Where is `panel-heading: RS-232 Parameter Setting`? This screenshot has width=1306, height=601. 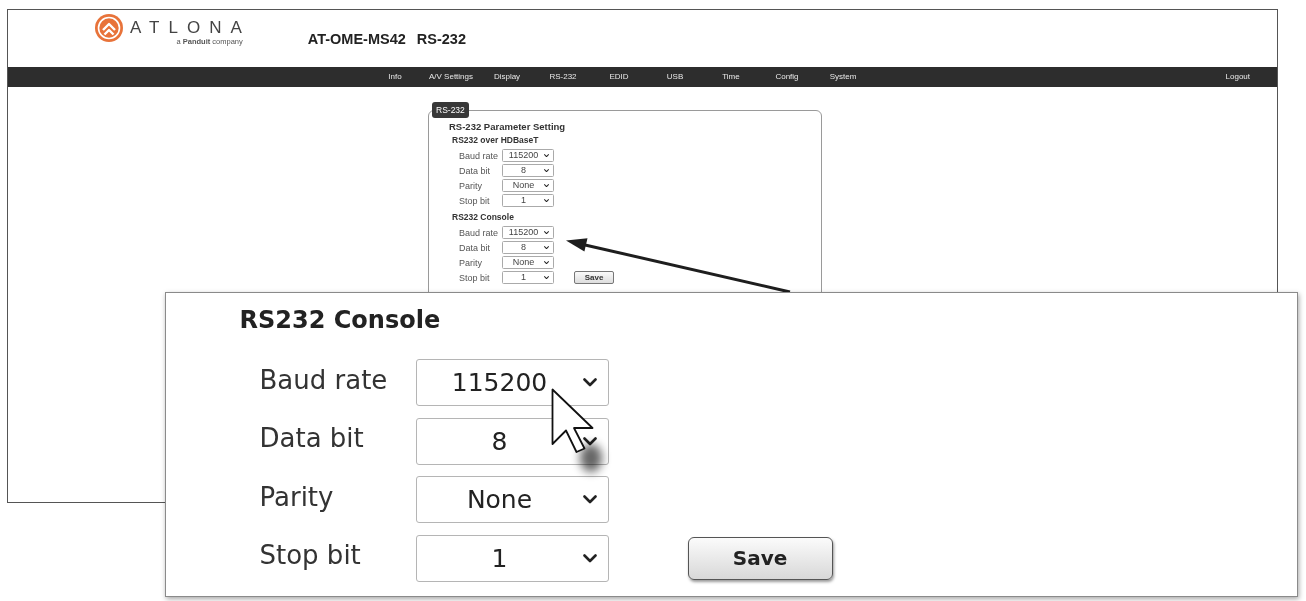
panel-heading: RS-232 Parameter Setting is located at coordinates (508, 127).